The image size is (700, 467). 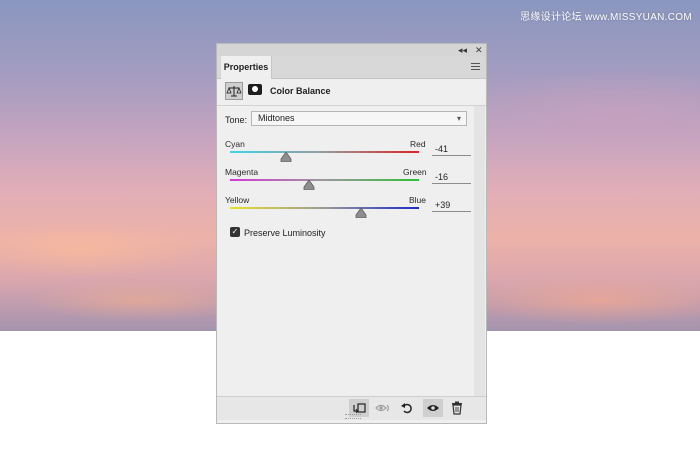 I want to click on color-balance-icon, so click(x=234, y=91).